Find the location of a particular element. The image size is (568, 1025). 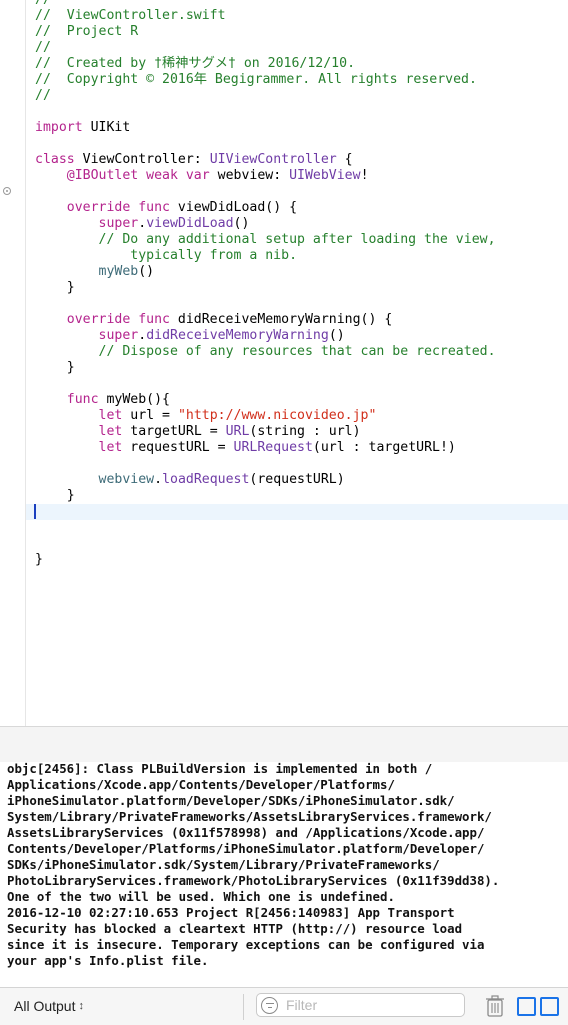

code-token: typically from a nib. is located at coordinates (166, 255).